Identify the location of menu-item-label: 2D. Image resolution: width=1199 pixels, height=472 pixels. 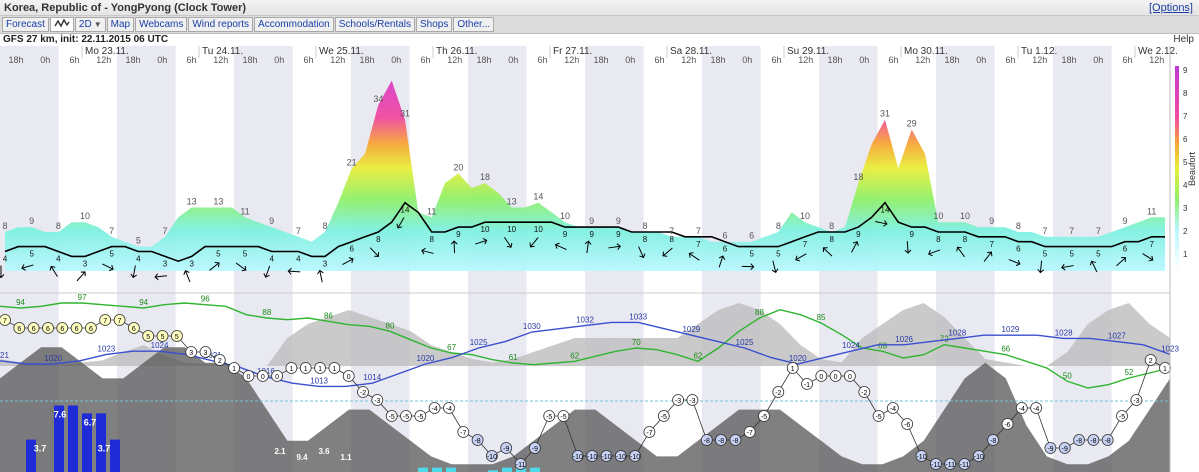
(85, 24).